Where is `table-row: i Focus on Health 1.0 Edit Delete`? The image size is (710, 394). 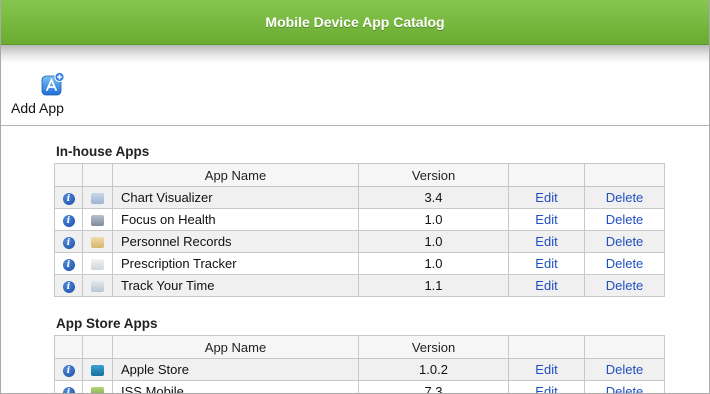
table-row: i Focus on Health 1.0 Edit Delete is located at coordinates (359, 219).